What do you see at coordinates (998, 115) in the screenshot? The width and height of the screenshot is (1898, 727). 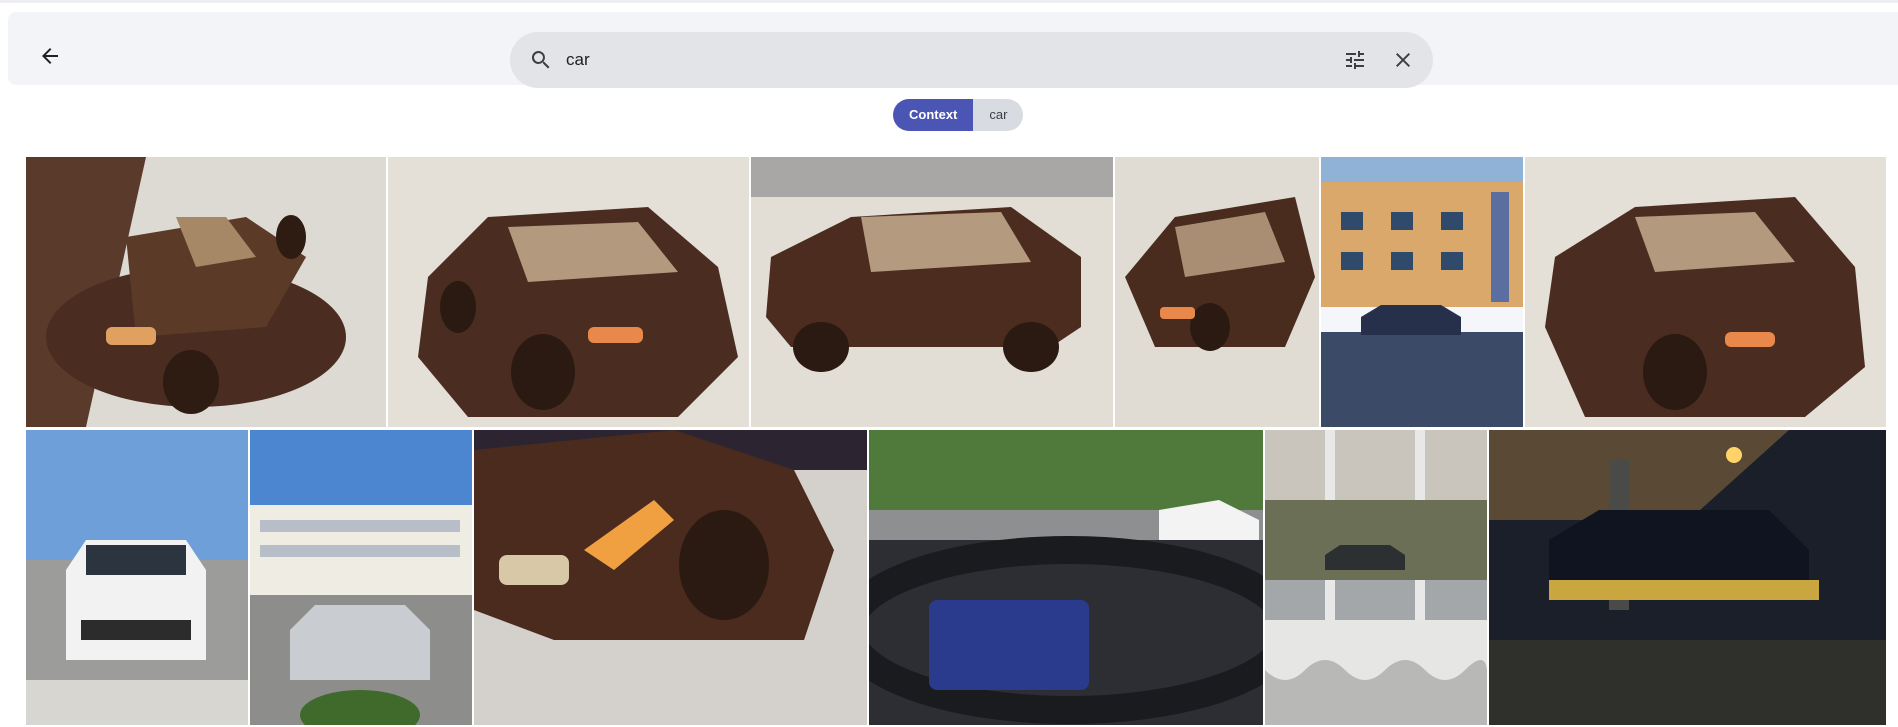 I see `chip-car: car` at bounding box center [998, 115].